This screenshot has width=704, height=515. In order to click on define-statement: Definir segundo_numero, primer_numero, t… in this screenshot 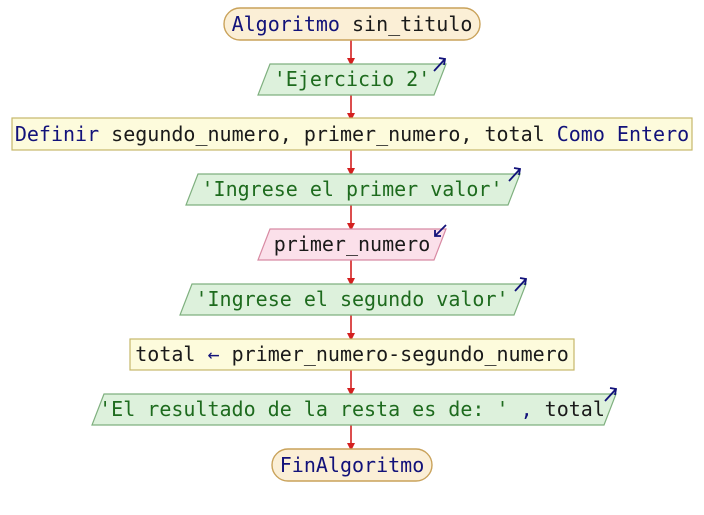, I will do `click(352, 134)`.